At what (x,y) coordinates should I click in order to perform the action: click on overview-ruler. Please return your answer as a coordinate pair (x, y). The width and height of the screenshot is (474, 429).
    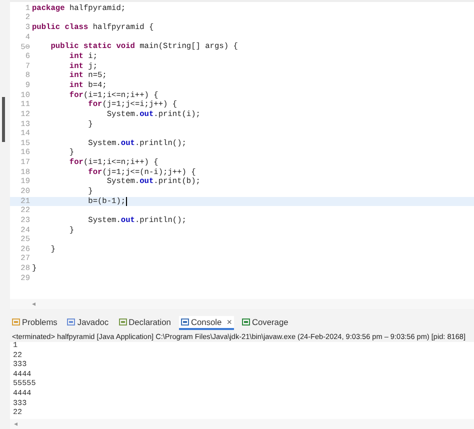
    Looking at the image, I should click on (3, 119).